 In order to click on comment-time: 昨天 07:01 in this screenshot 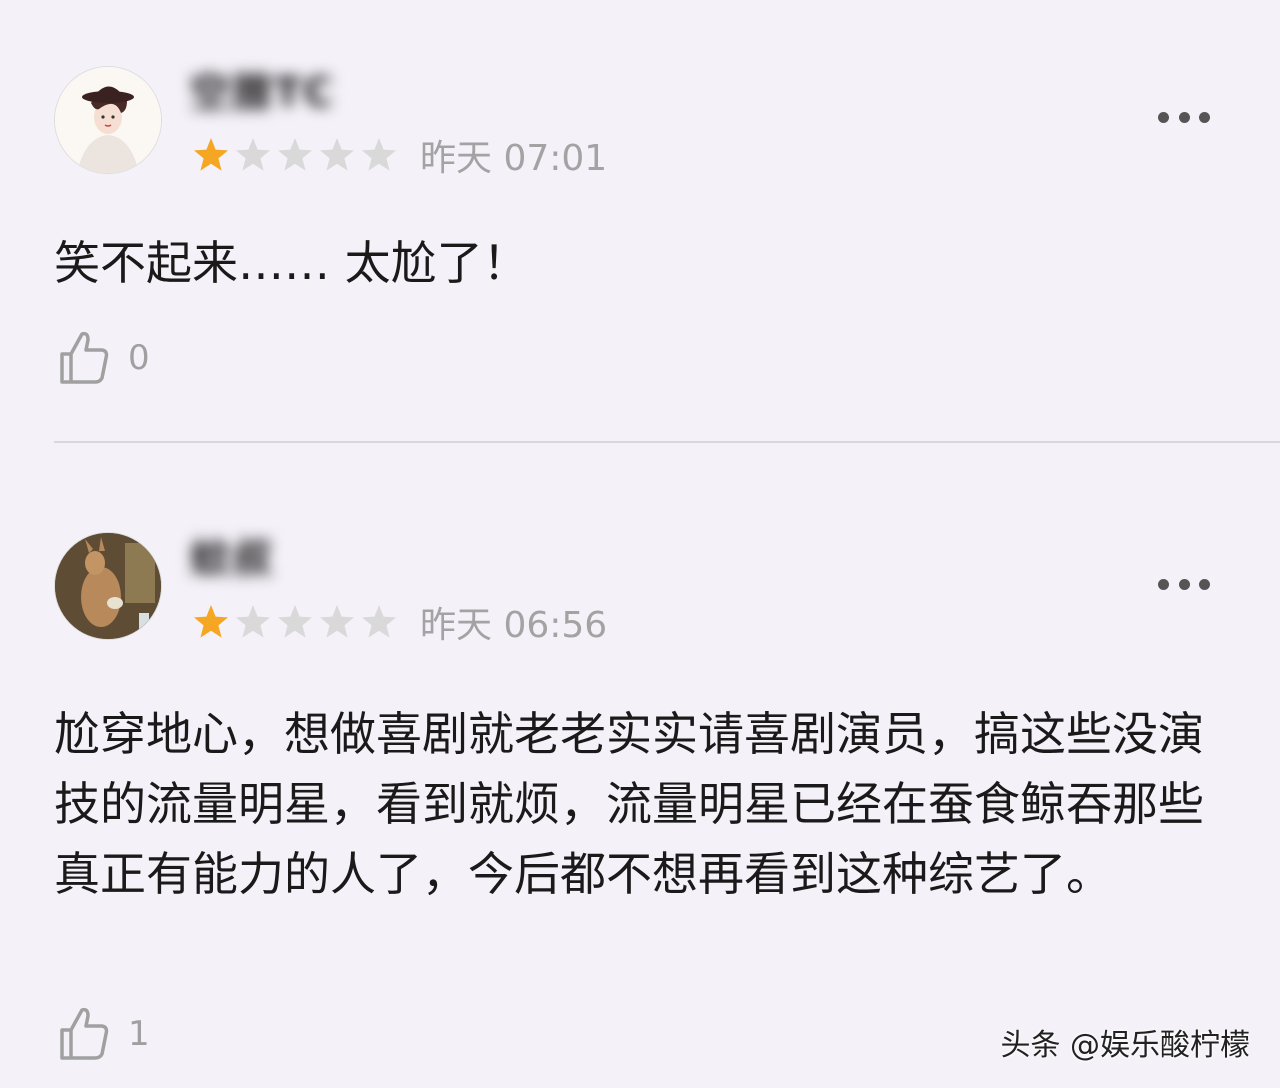, I will do `click(514, 158)`.